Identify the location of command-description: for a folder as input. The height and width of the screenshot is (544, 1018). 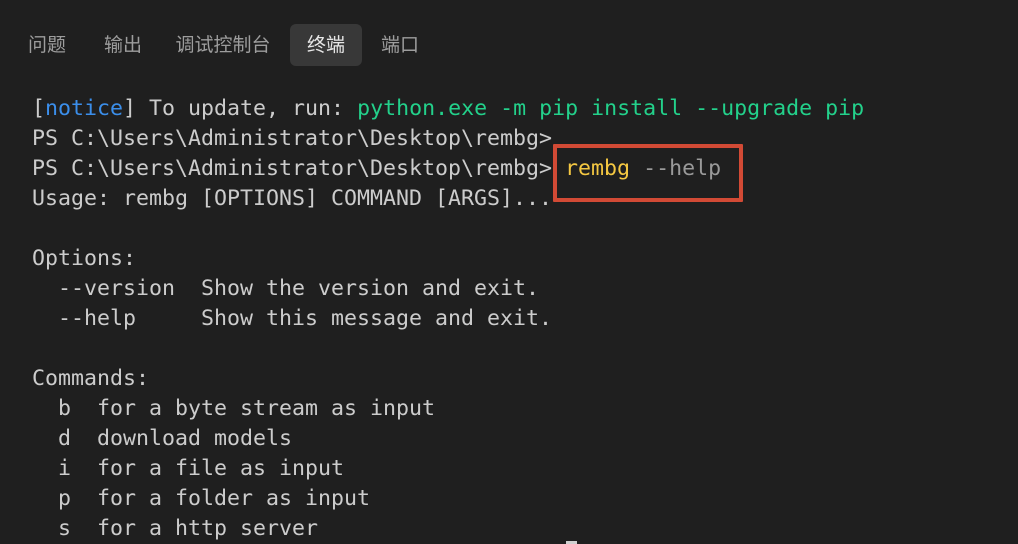
(234, 498).